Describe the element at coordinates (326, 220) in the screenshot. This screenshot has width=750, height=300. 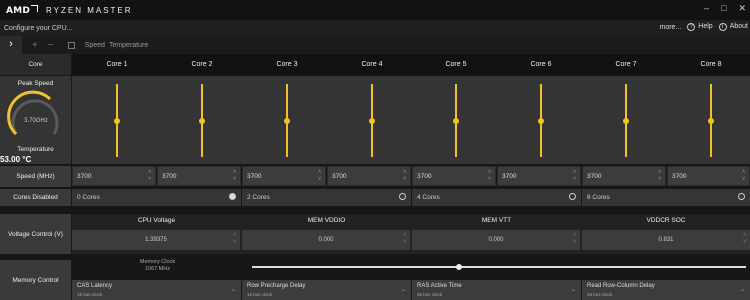
I see `mem-vddio-label: MEM VDDIO` at that location.